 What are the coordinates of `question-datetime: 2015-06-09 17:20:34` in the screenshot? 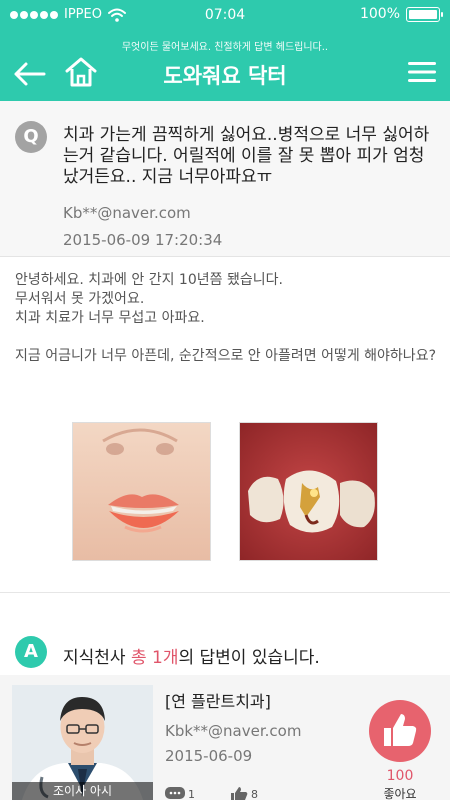 It's located at (143, 240).